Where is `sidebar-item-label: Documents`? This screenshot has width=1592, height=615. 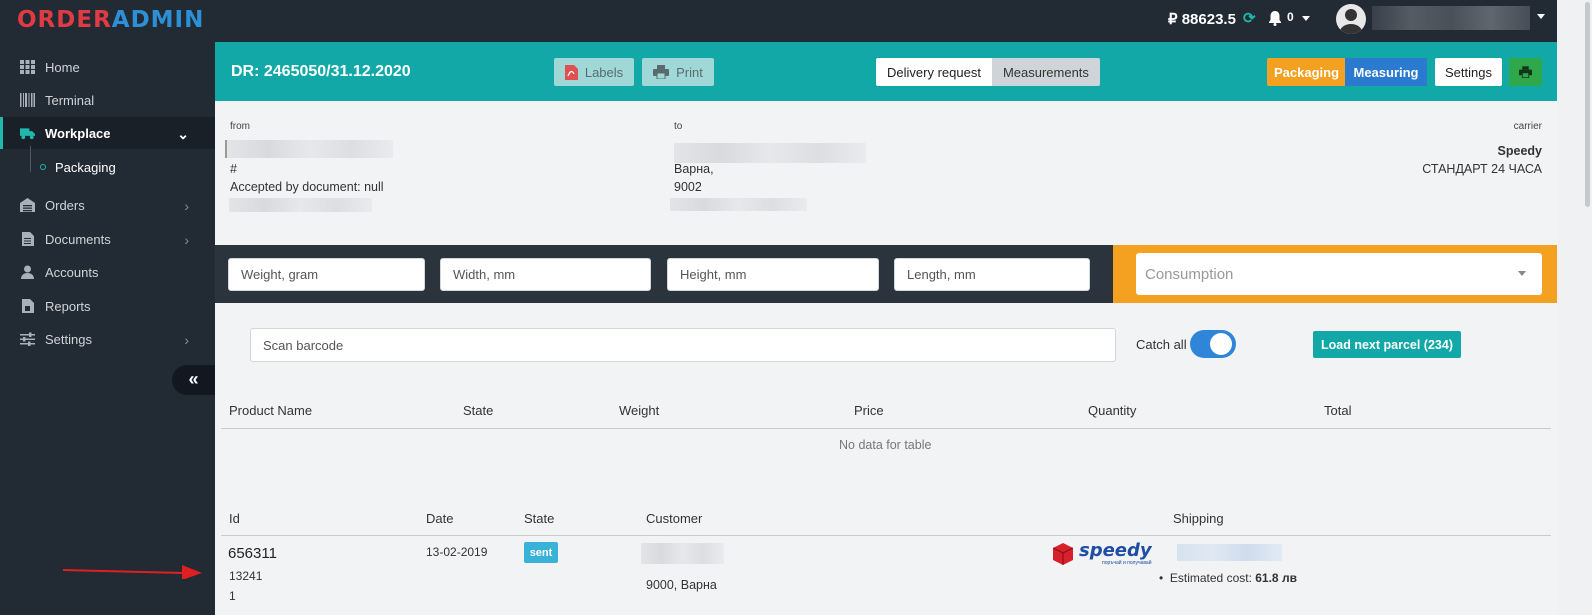 sidebar-item-label: Documents is located at coordinates (78, 239).